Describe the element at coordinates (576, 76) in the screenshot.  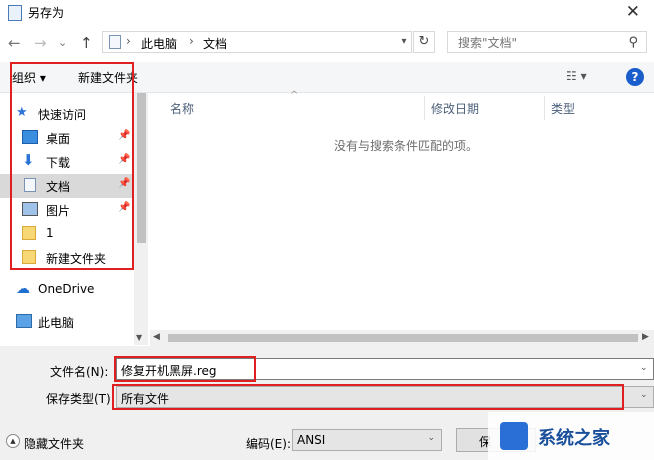
I see `view-options-button: ☷ ▾` at that location.